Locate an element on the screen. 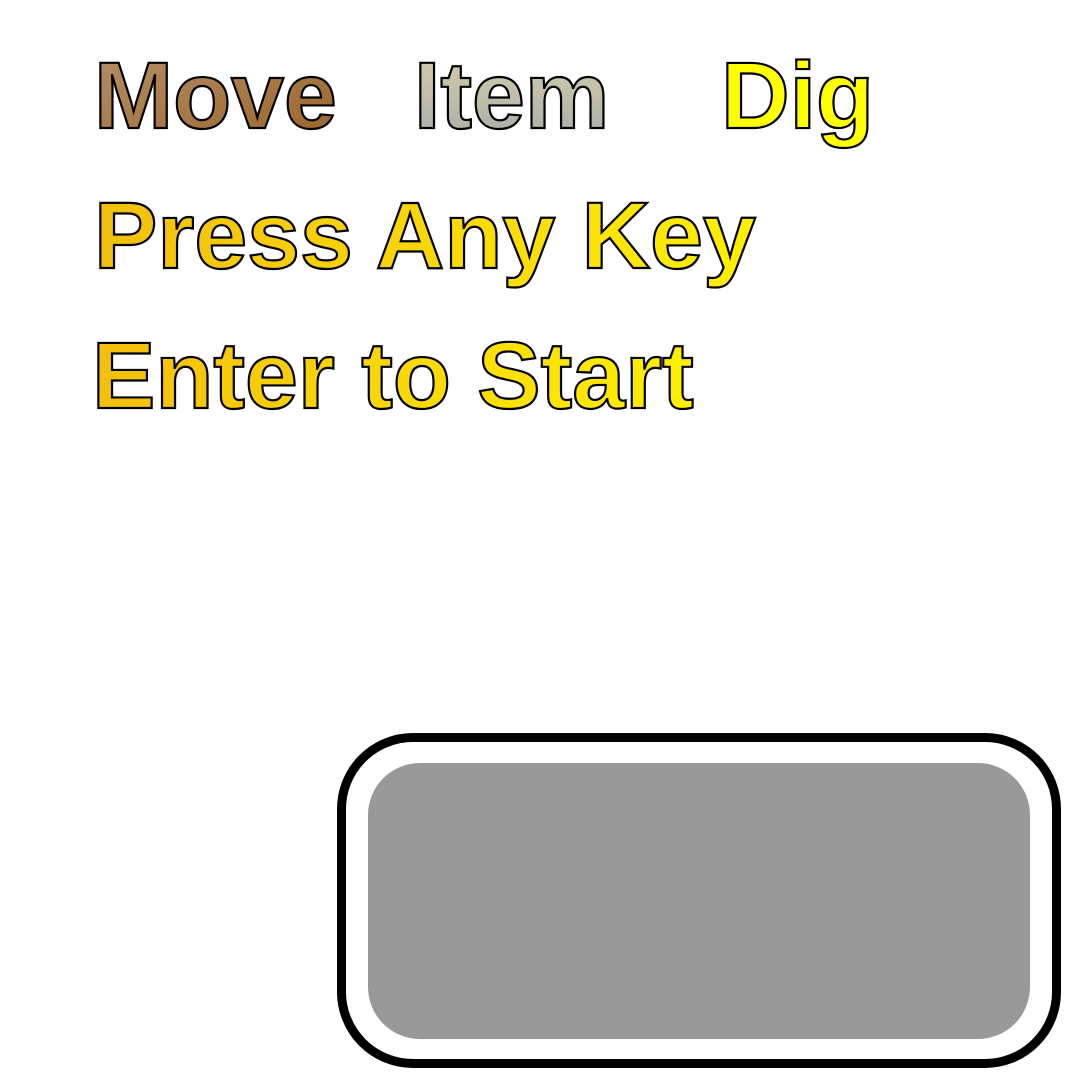  menu-item-option: Item is located at coordinates (512, 96).